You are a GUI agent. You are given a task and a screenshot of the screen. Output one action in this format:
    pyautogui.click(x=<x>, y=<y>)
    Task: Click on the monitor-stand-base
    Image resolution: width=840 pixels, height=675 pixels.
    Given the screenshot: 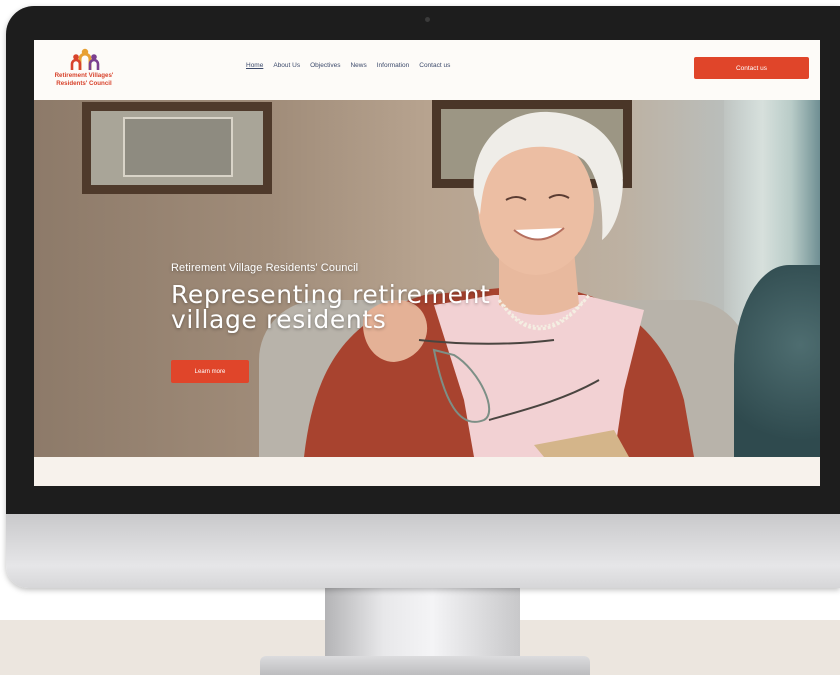 What is the action you would take?
    pyautogui.click(x=425, y=665)
    